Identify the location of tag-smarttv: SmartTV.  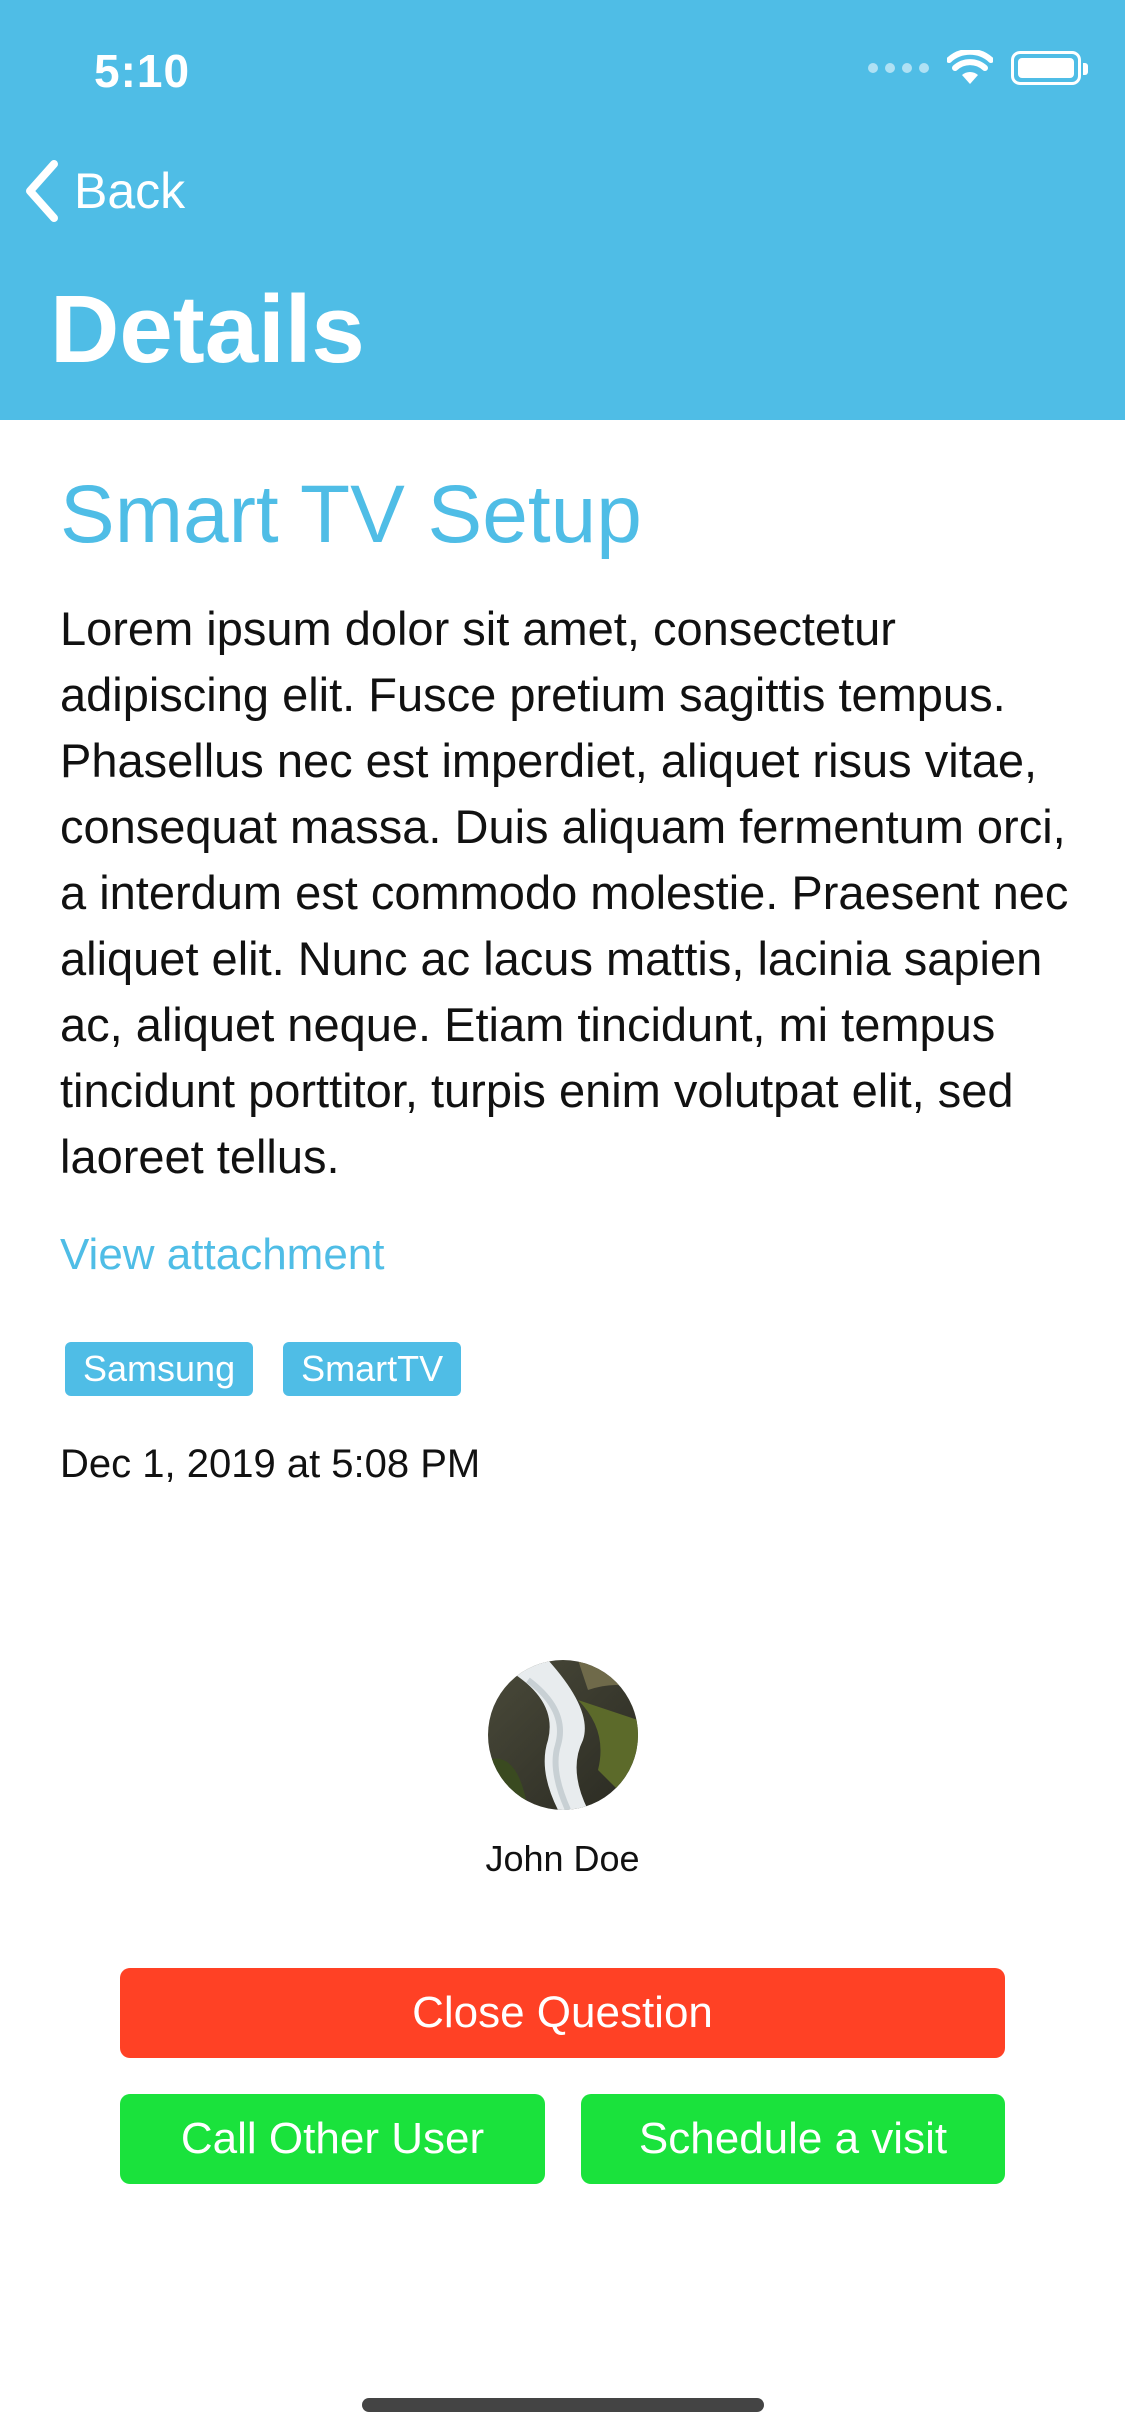
(372, 1369).